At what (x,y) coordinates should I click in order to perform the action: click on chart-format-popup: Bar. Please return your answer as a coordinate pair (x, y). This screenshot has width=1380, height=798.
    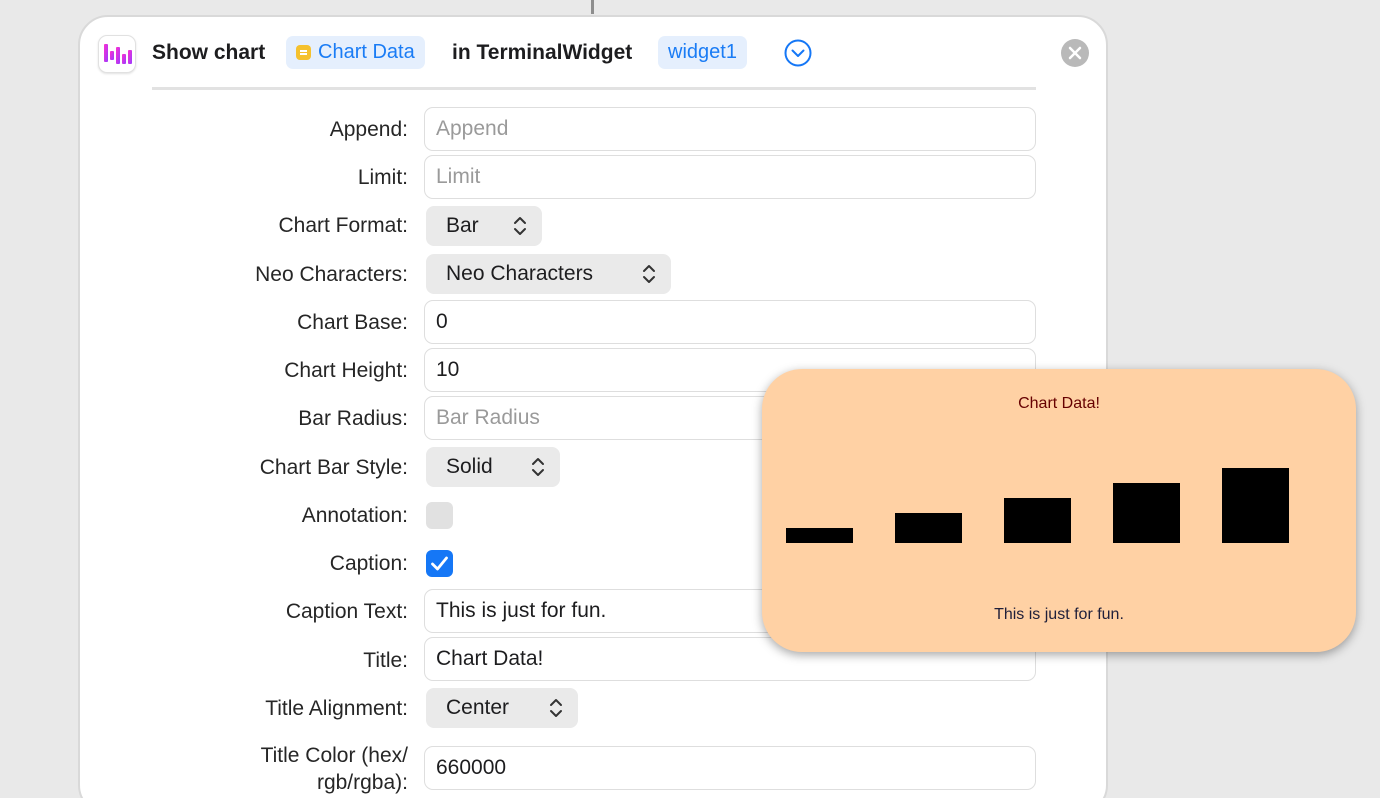
    Looking at the image, I should click on (484, 226).